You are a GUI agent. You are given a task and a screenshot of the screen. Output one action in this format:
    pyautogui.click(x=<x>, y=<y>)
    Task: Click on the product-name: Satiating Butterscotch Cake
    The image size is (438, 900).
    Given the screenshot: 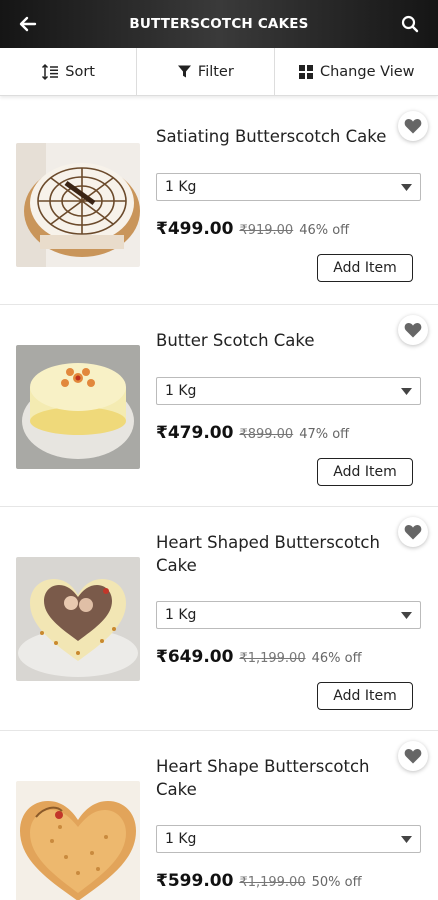 What is the action you would take?
    pyautogui.click(x=272, y=136)
    